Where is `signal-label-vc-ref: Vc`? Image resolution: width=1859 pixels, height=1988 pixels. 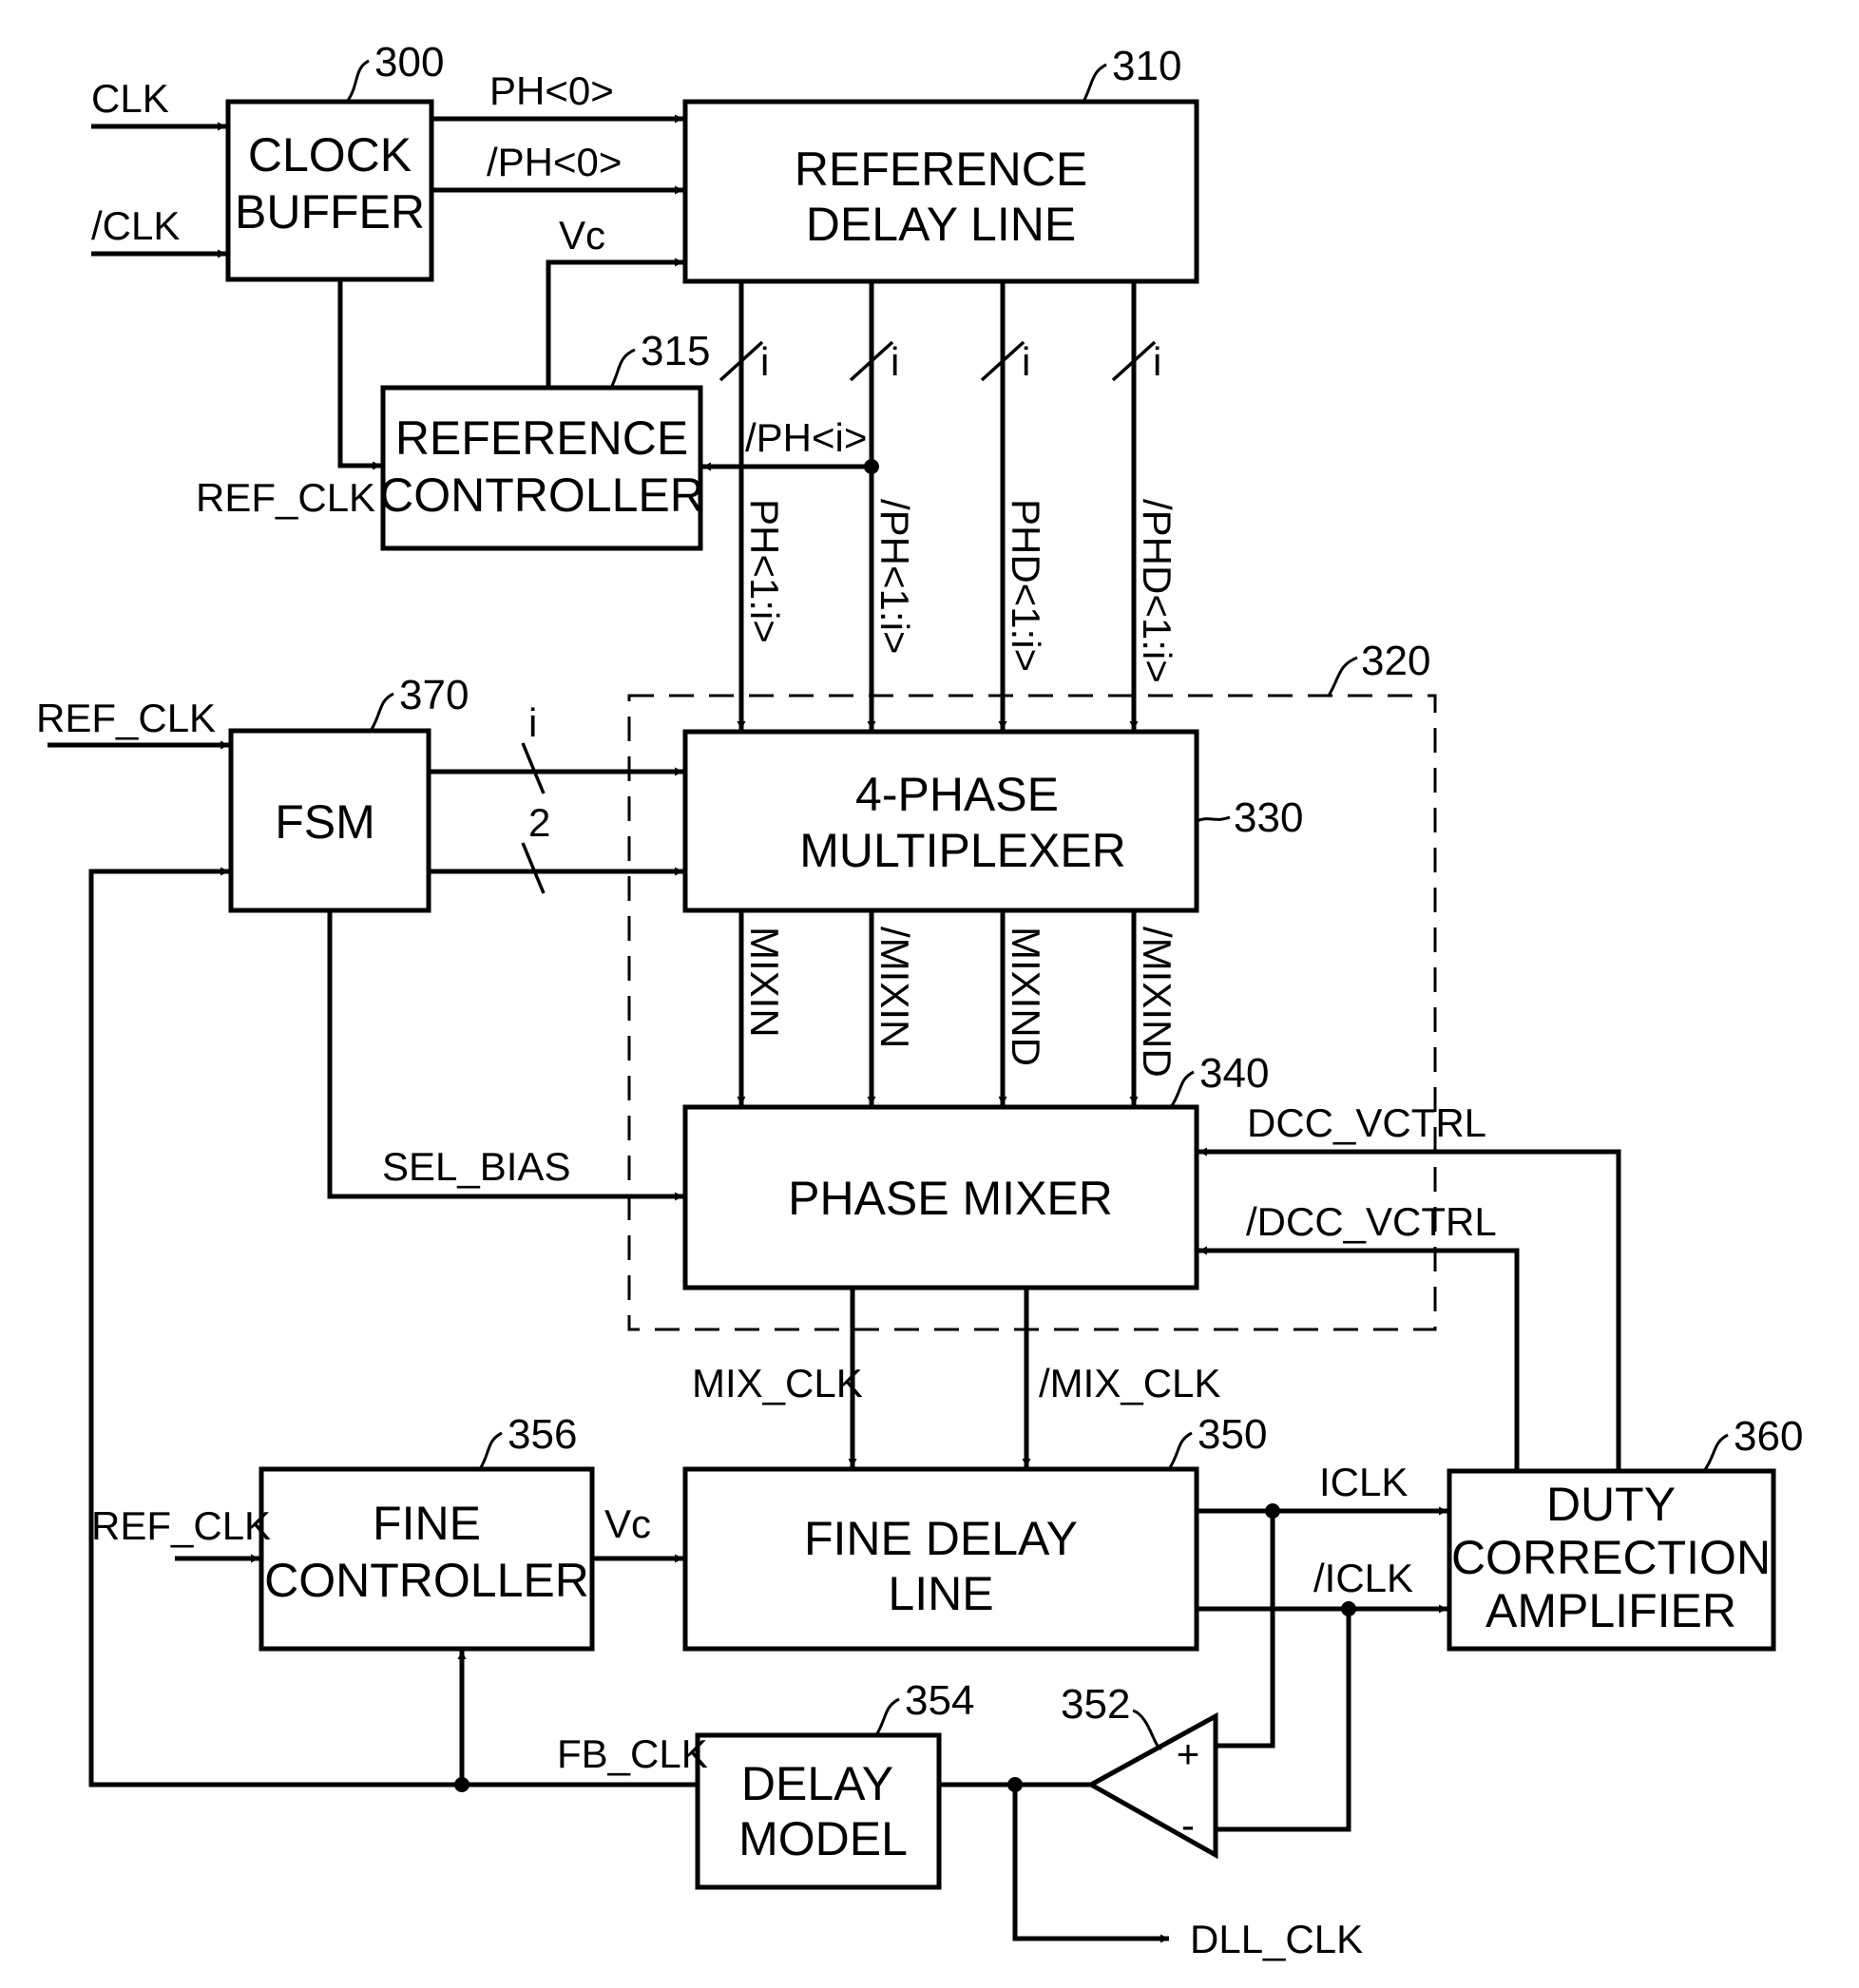
signal-label-vc-ref: Vc is located at coordinates (582, 235).